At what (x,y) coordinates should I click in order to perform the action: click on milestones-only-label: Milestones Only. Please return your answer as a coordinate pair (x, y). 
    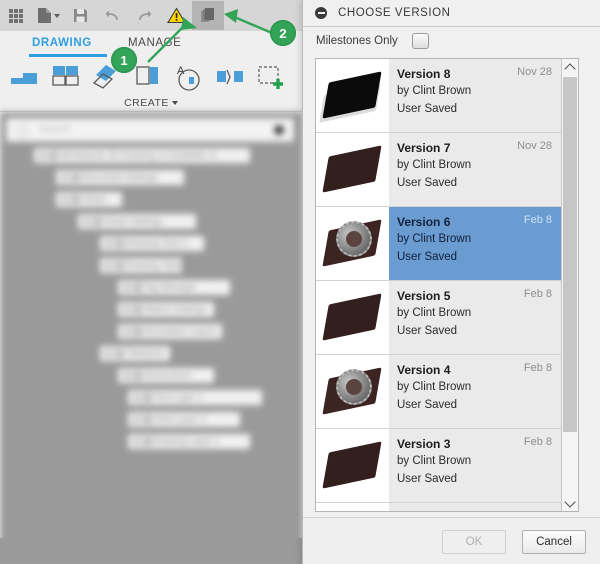
    Looking at the image, I should click on (357, 41).